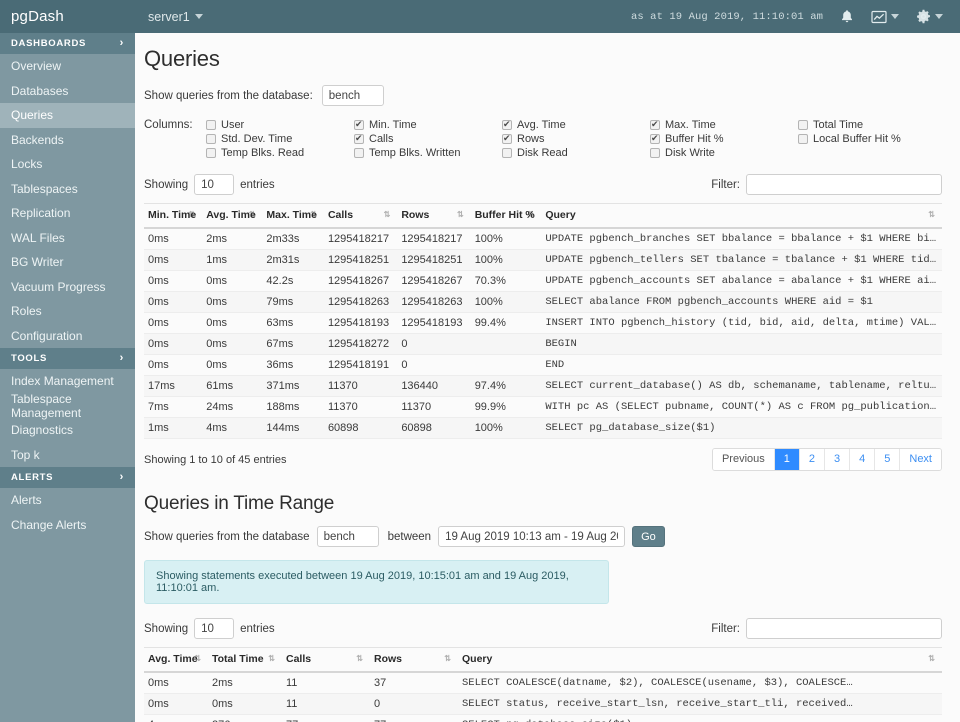 Image resolution: width=960 pixels, height=722 pixels. What do you see at coordinates (67, 287) in the screenshot?
I see `sidebar-item-vacuum-progress: Vacuum Progress` at bounding box center [67, 287].